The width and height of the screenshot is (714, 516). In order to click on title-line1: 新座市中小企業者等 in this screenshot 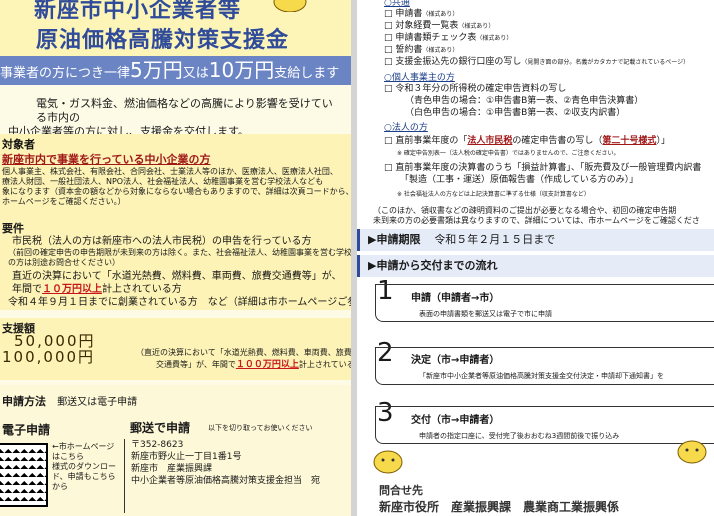, I will do `click(138, 11)`.